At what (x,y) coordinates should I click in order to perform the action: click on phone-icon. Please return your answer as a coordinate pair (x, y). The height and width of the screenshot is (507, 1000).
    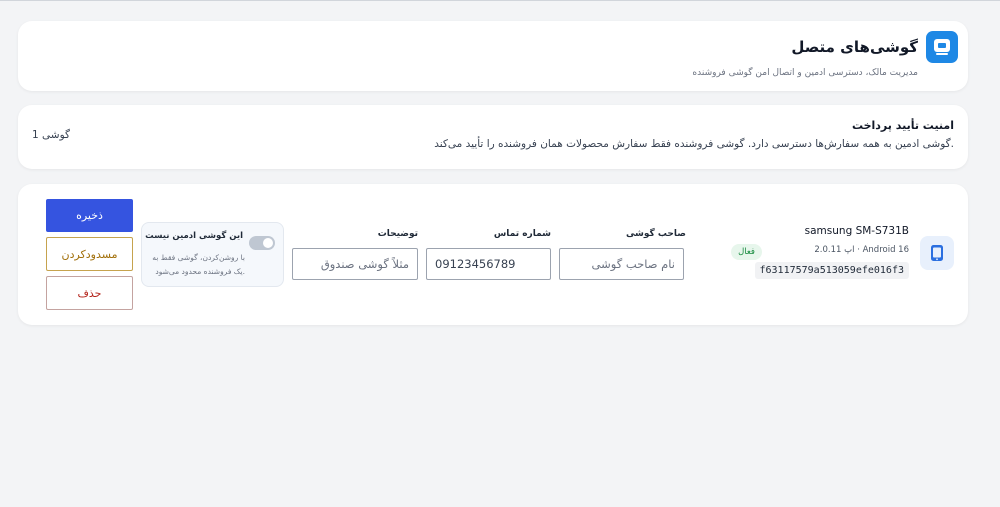
    Looking at the image, I should click on (937, 253).